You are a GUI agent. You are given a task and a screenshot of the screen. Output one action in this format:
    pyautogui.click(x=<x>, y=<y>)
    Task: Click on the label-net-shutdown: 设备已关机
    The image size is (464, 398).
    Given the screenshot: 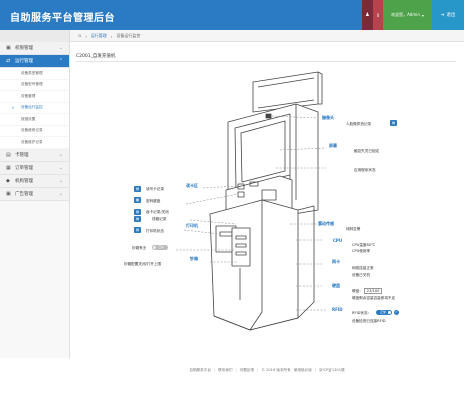 What is the action you would take?
    pyautogui.click(x=361, y=275)
    